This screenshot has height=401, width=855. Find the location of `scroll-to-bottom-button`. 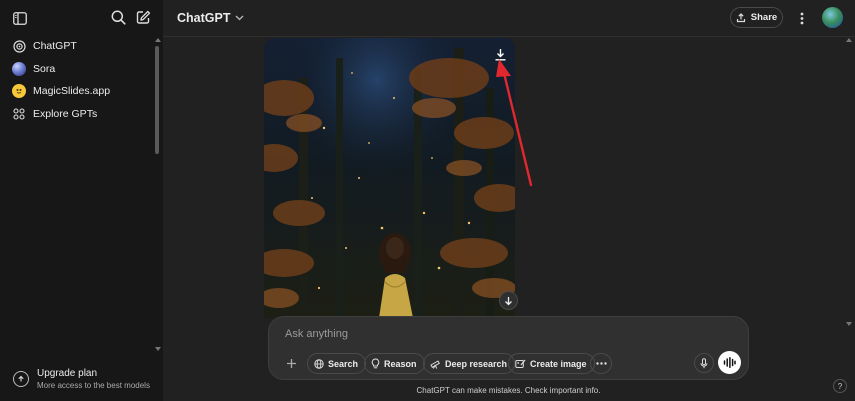

scroll-to-bottom-button is located at coordinates (508, 300).